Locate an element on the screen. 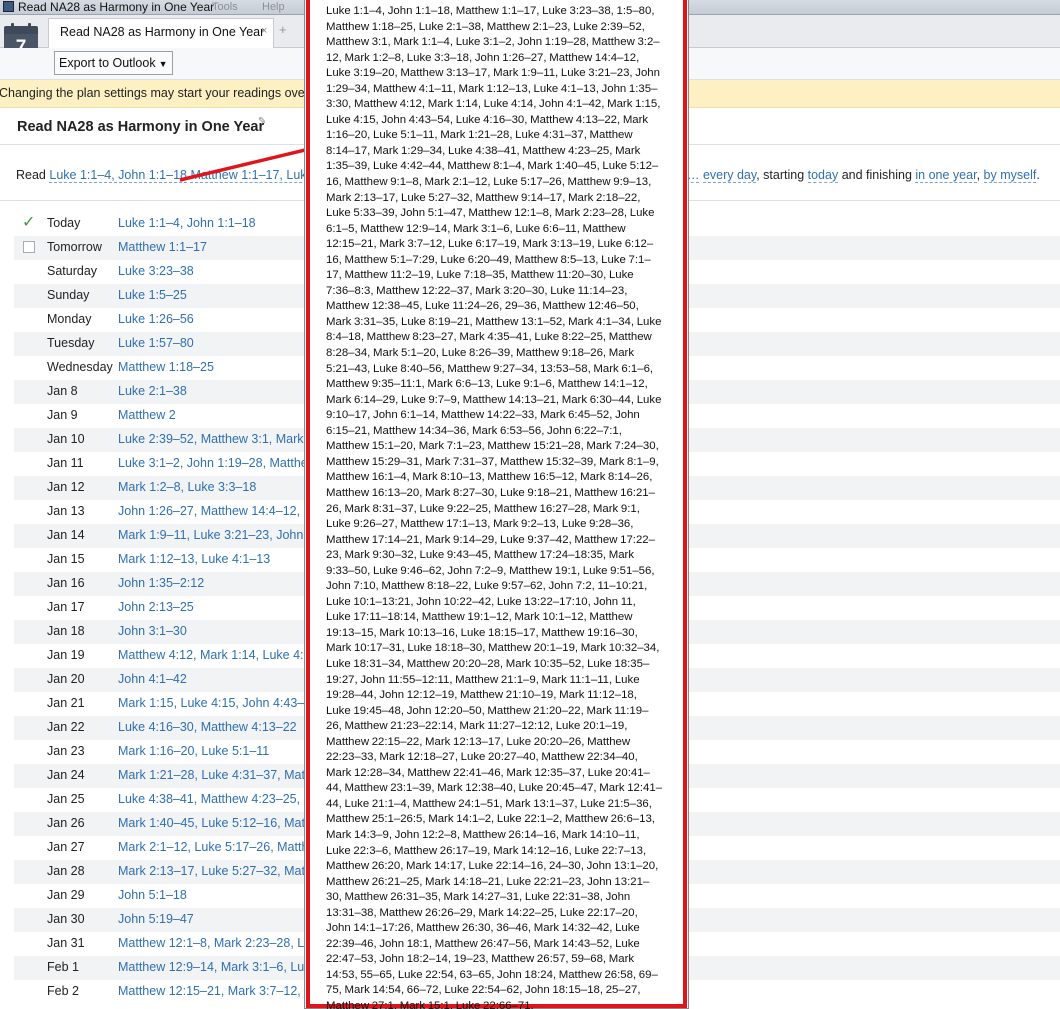 This screenshot has width=1060, height=1009. edit-icon: ✎ is located at coordinates (262, 121).